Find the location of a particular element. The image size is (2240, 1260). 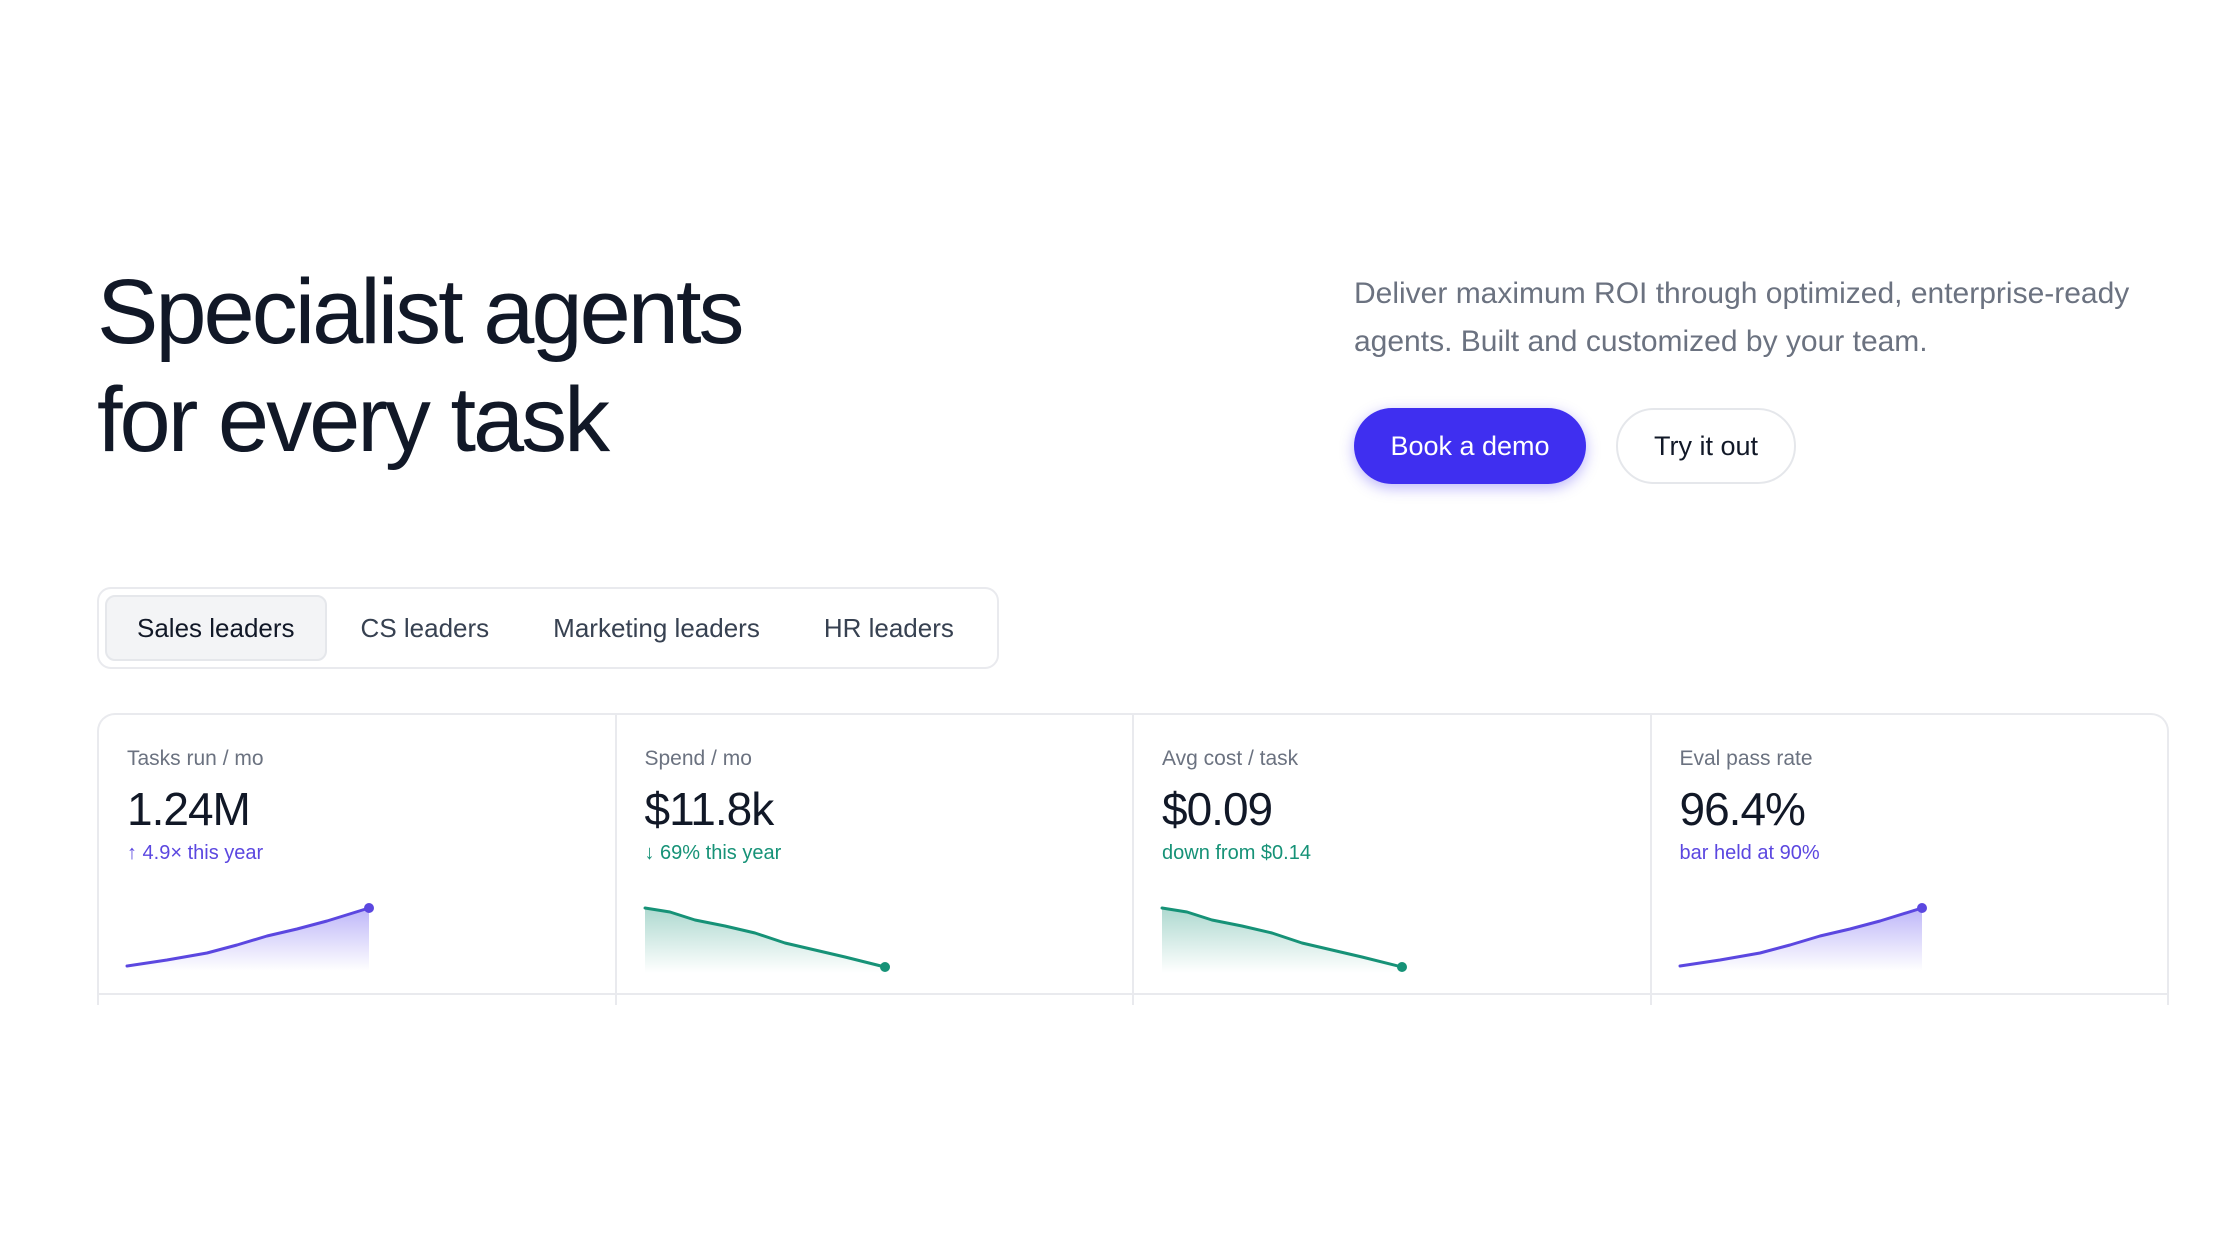

metrics-divider is located at coordinates (1133, 994).